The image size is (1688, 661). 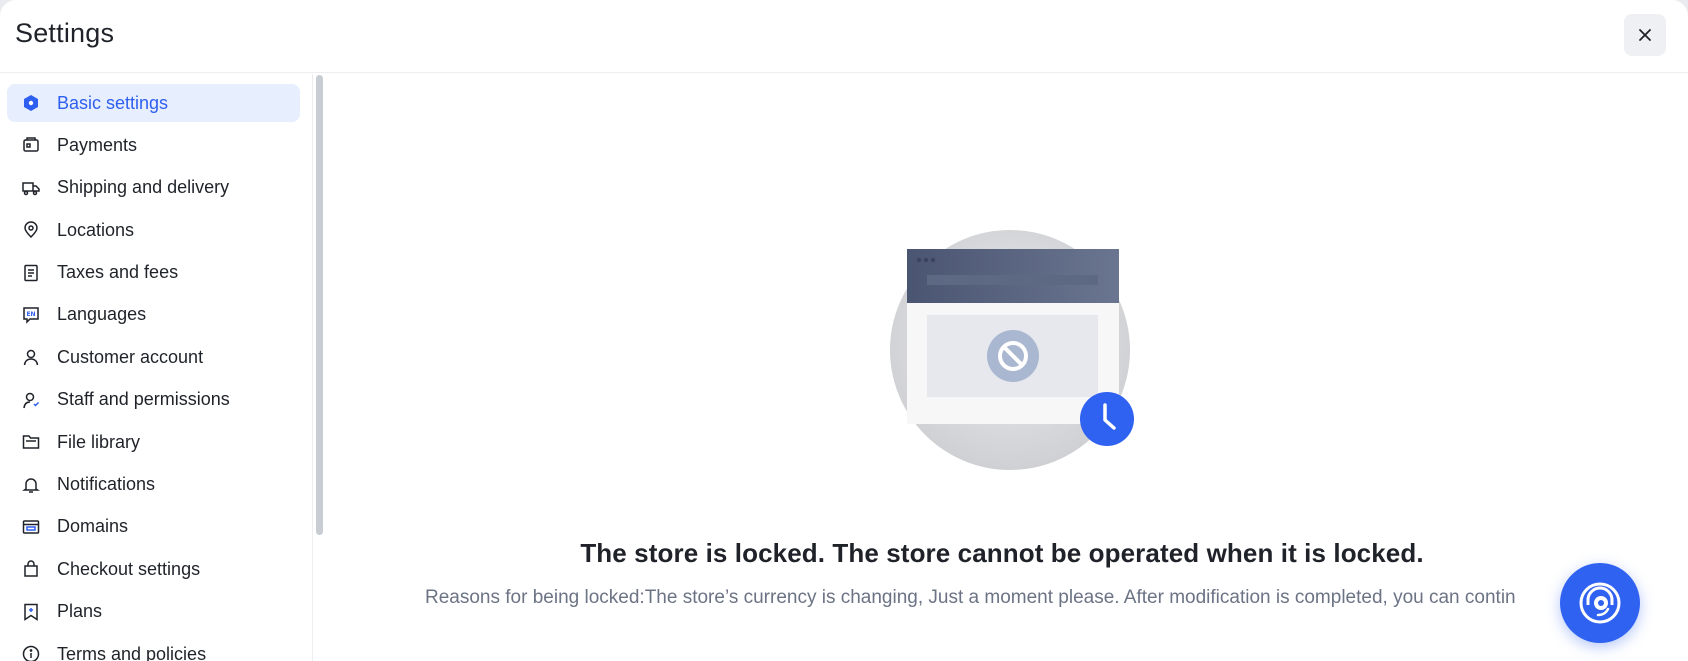 I want to click on sidebar-item-label: Staff and permissions, so click(x=143, y=399).